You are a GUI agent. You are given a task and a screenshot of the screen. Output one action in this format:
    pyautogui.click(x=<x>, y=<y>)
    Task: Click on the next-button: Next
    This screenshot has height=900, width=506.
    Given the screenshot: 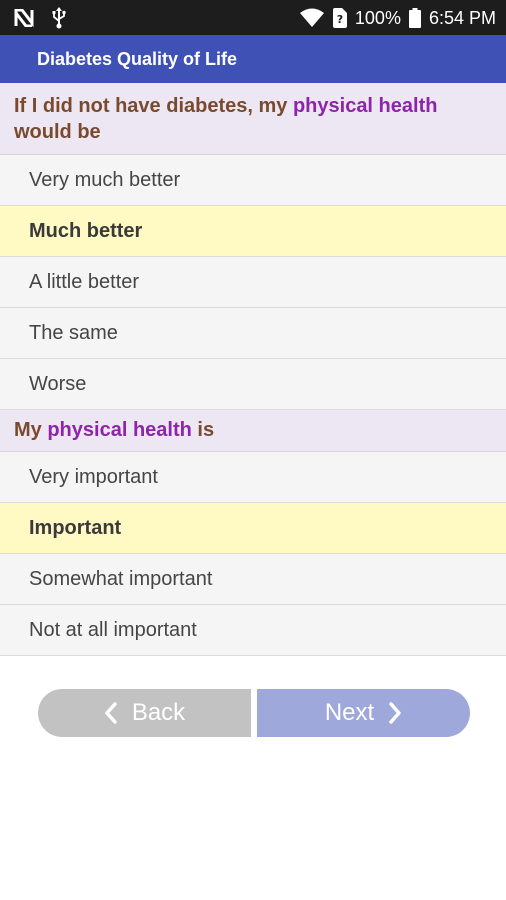 What is the action you would take?
    pyautogui.click(x=363, y=713)
    